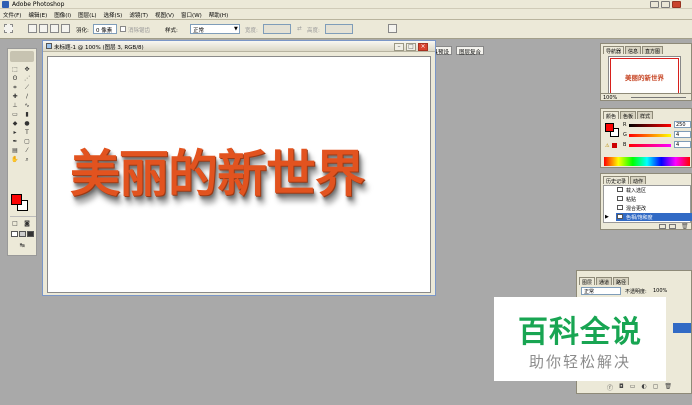 The width and height of the screenshot is (692, 405). I want to click on gamut-swatch, so click(614, 145).